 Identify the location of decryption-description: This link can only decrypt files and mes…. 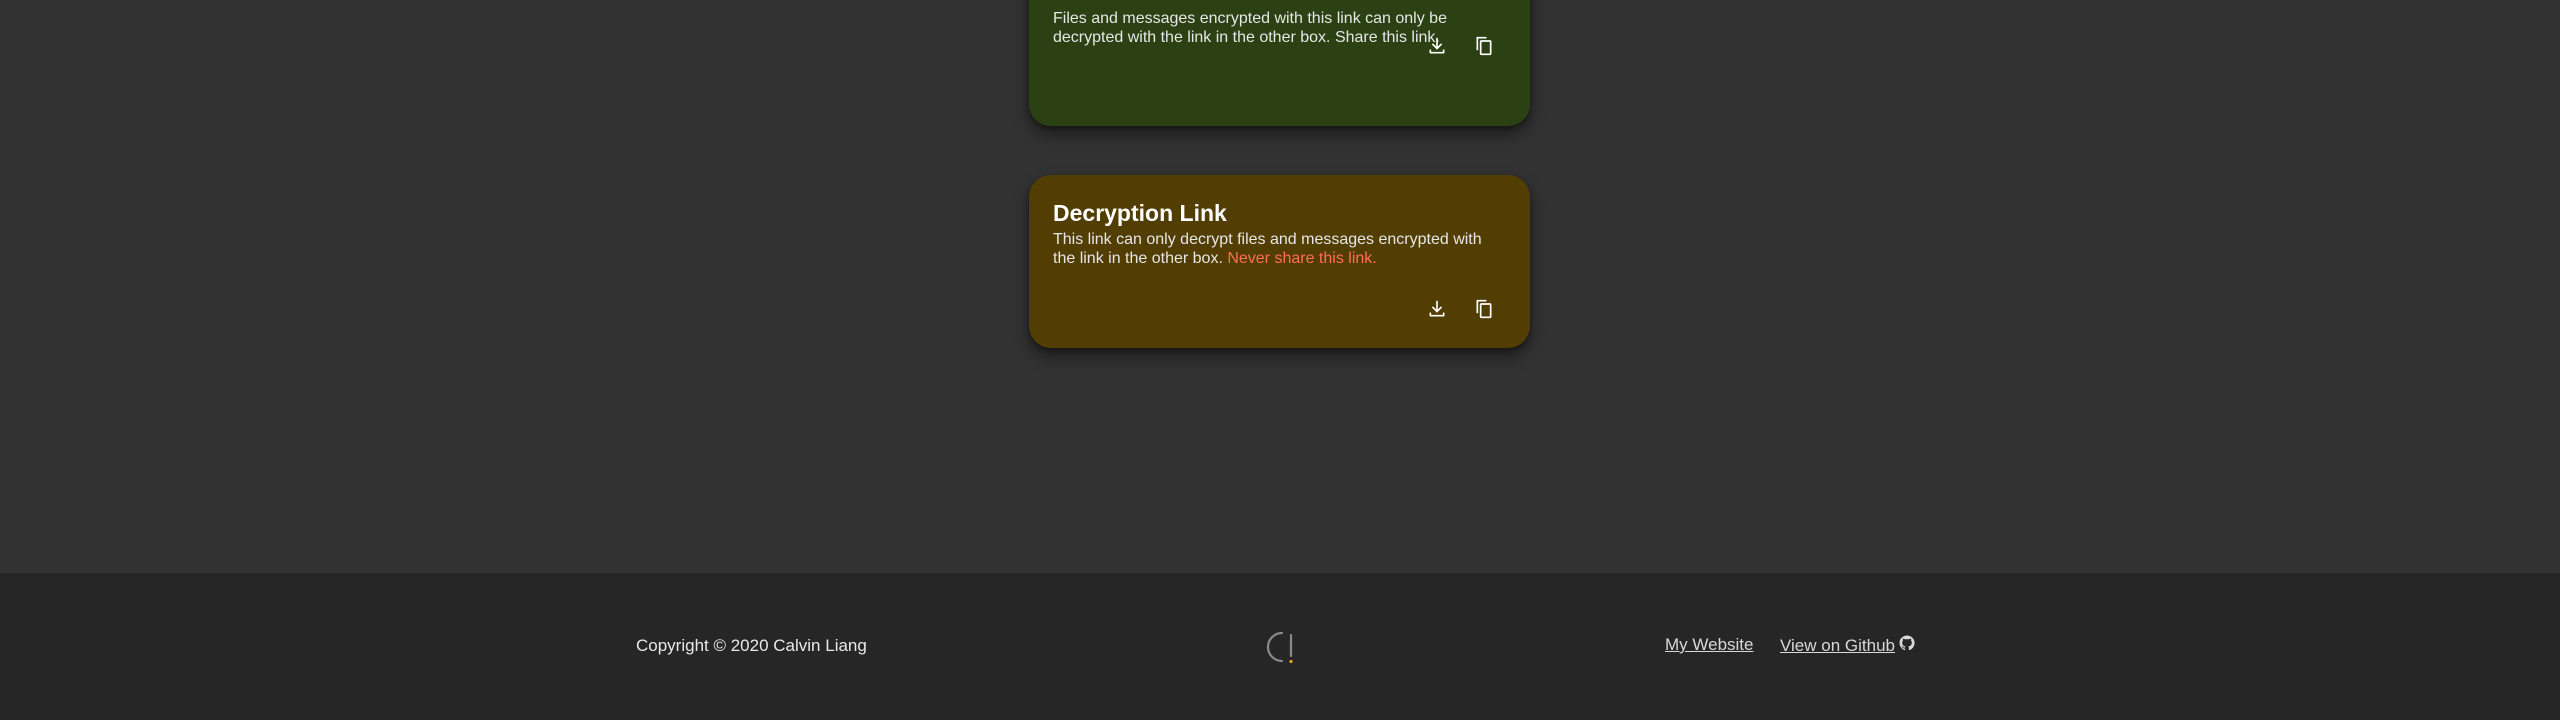
(1278, 249).